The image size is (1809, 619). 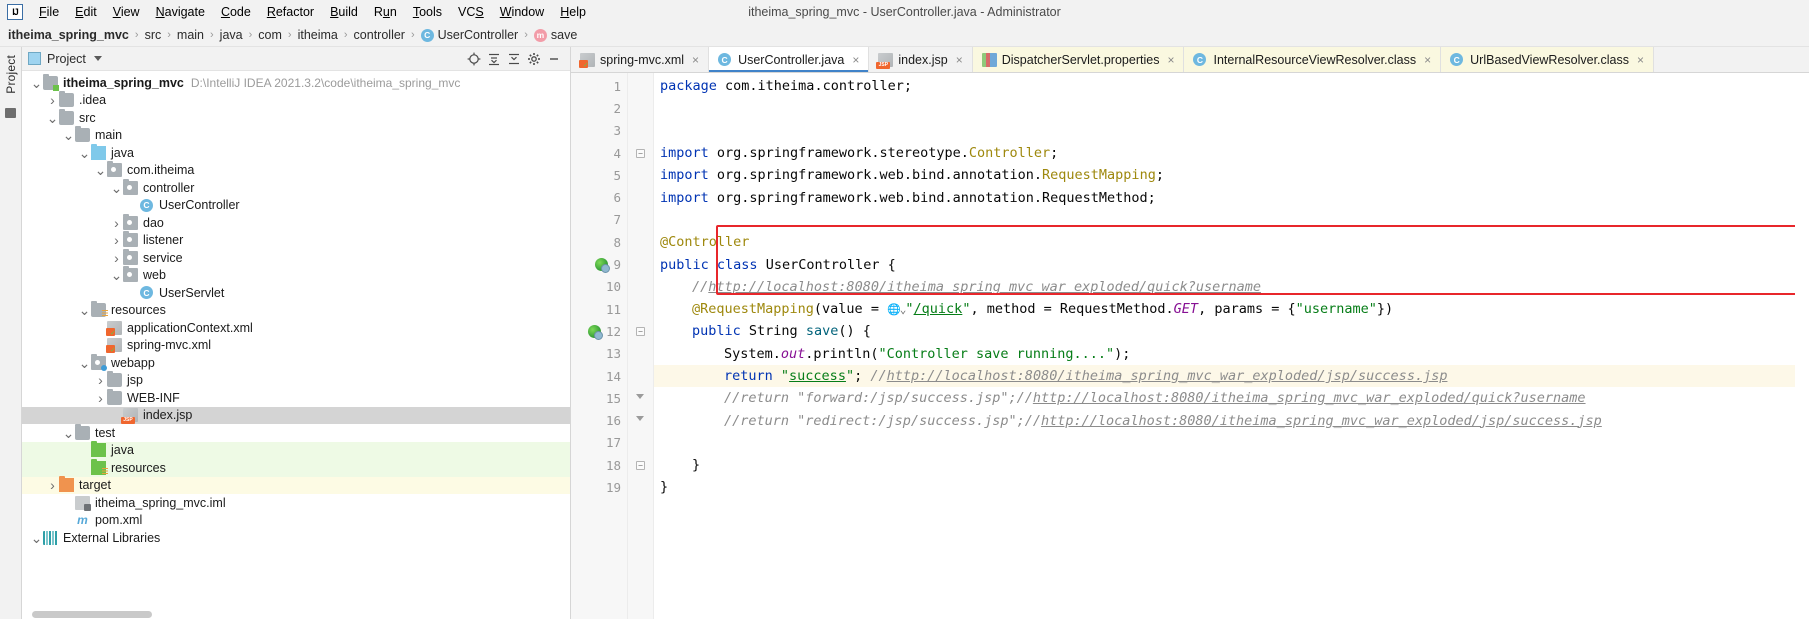 I want to click on tree-node-target: › target, so click(x=296, y=485).